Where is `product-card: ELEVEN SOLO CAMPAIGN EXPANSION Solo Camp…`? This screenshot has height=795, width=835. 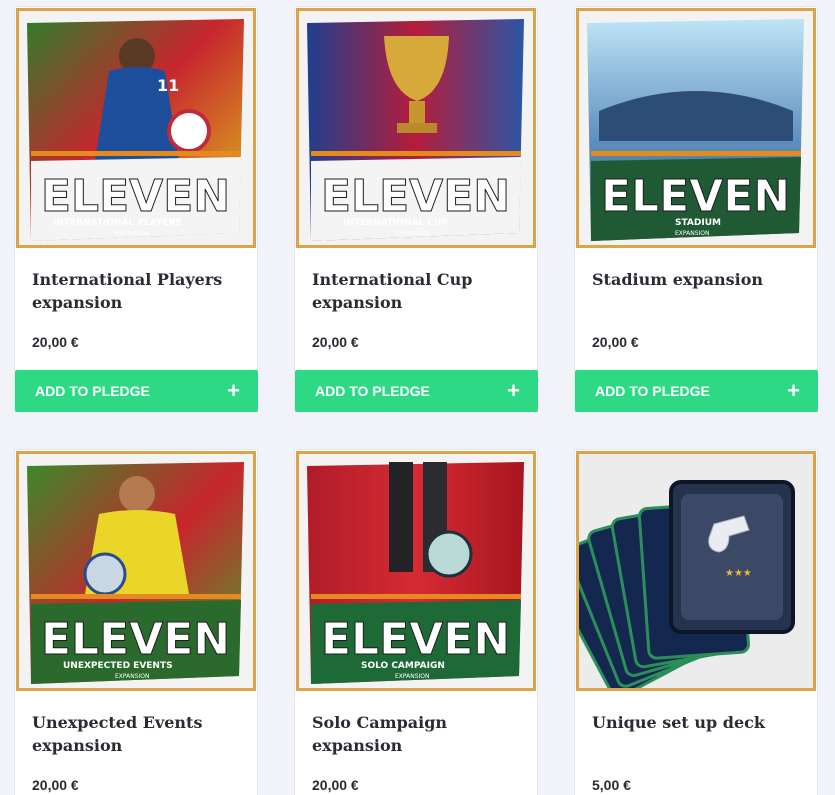 product-card: ELEVEN SOLO CAMPAIGN EXPANSION Solo Camp… is located at coordinates (416, 622).